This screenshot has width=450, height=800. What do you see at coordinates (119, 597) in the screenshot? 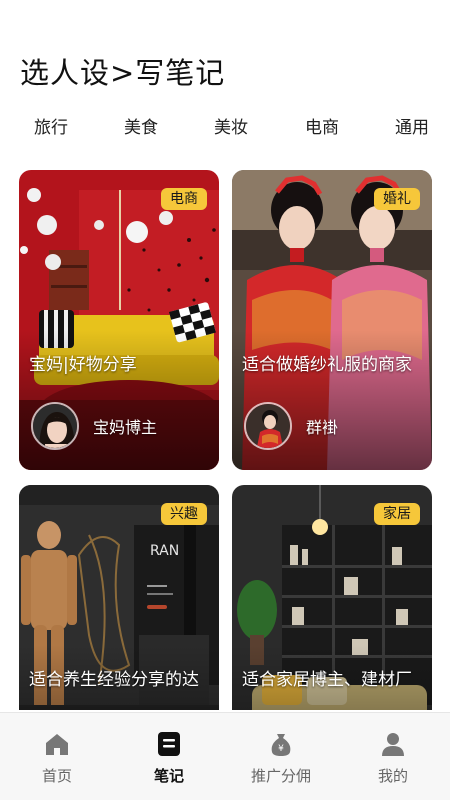
I see `persona-card-interest: RAN 兴趣 适合养生经验分享的达` at bounding box center [119, 597].